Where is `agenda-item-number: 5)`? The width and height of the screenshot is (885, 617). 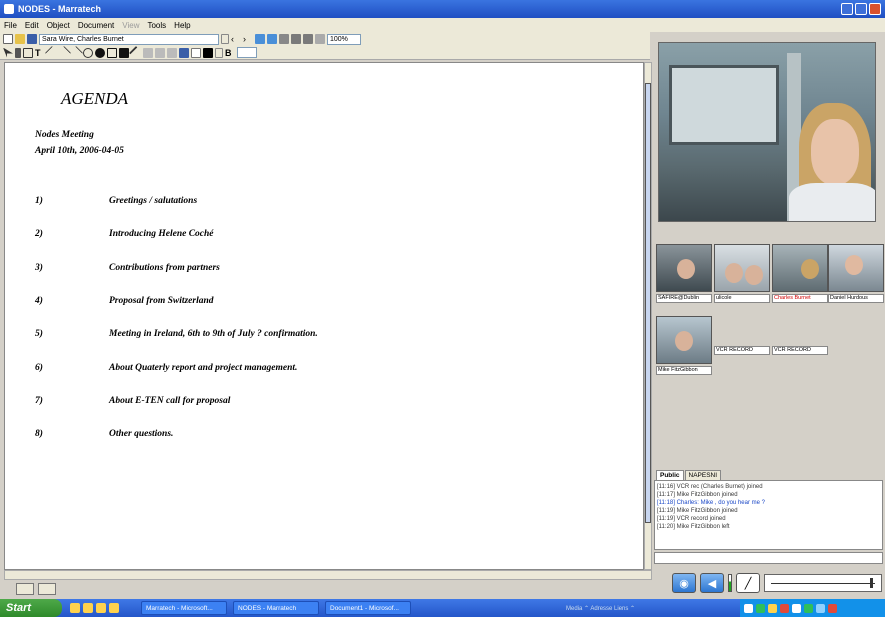
agenda-item-number: 5) is located at coordinates (39, 334).